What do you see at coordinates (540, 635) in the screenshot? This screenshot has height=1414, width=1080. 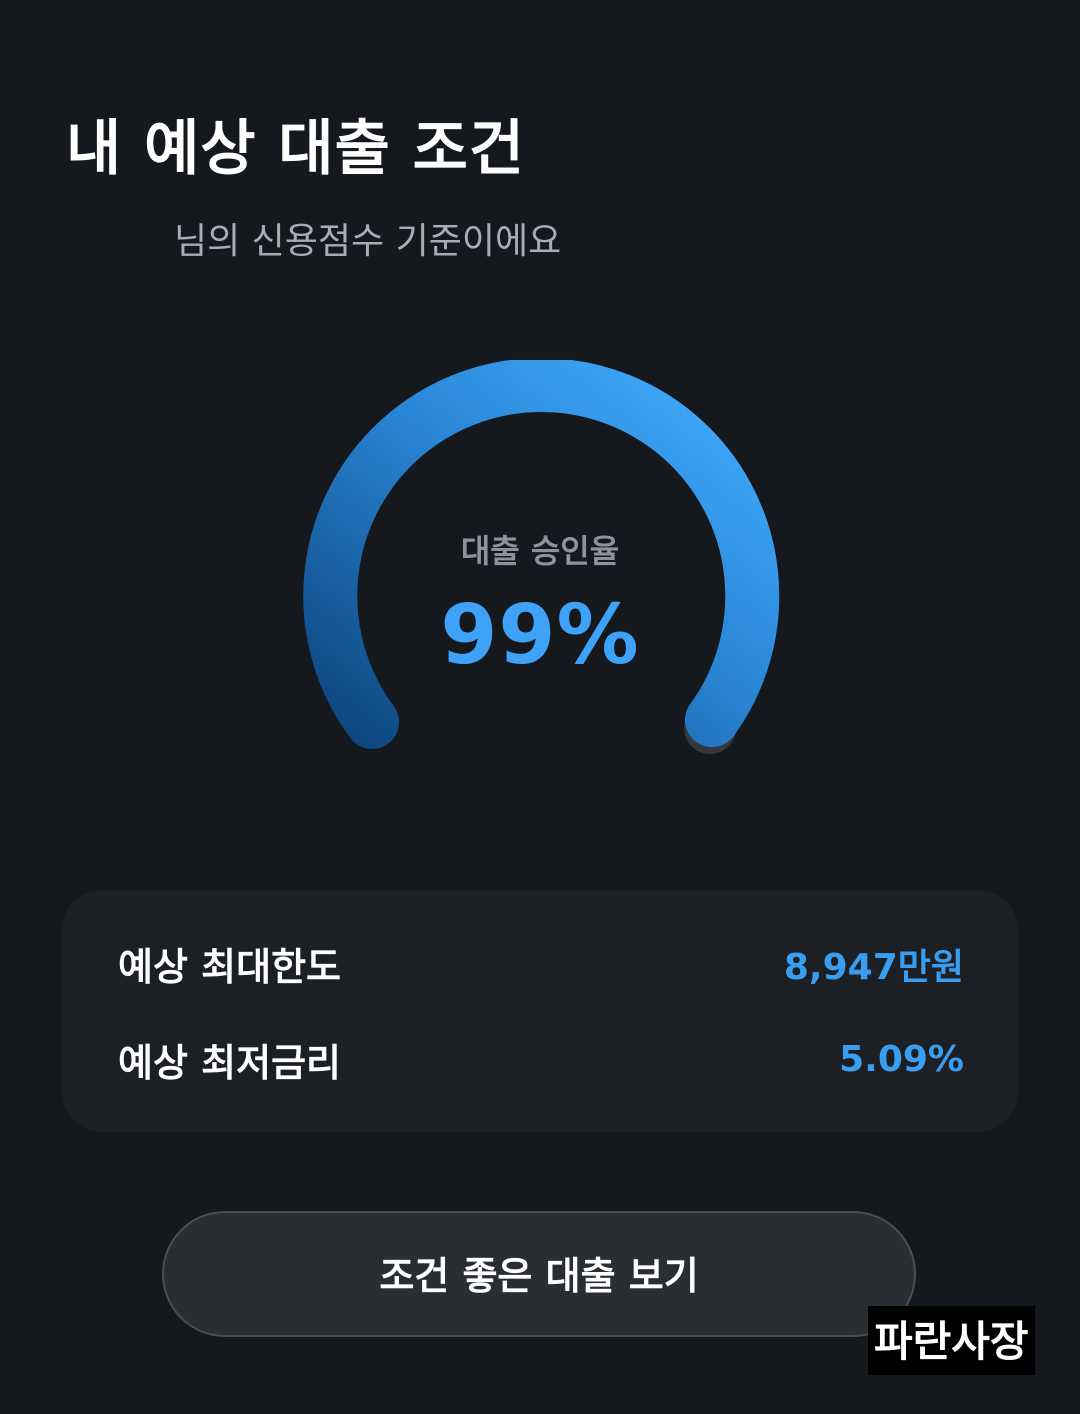 I see `approval-rate-value: 99%` at bounding box center [540, 635].